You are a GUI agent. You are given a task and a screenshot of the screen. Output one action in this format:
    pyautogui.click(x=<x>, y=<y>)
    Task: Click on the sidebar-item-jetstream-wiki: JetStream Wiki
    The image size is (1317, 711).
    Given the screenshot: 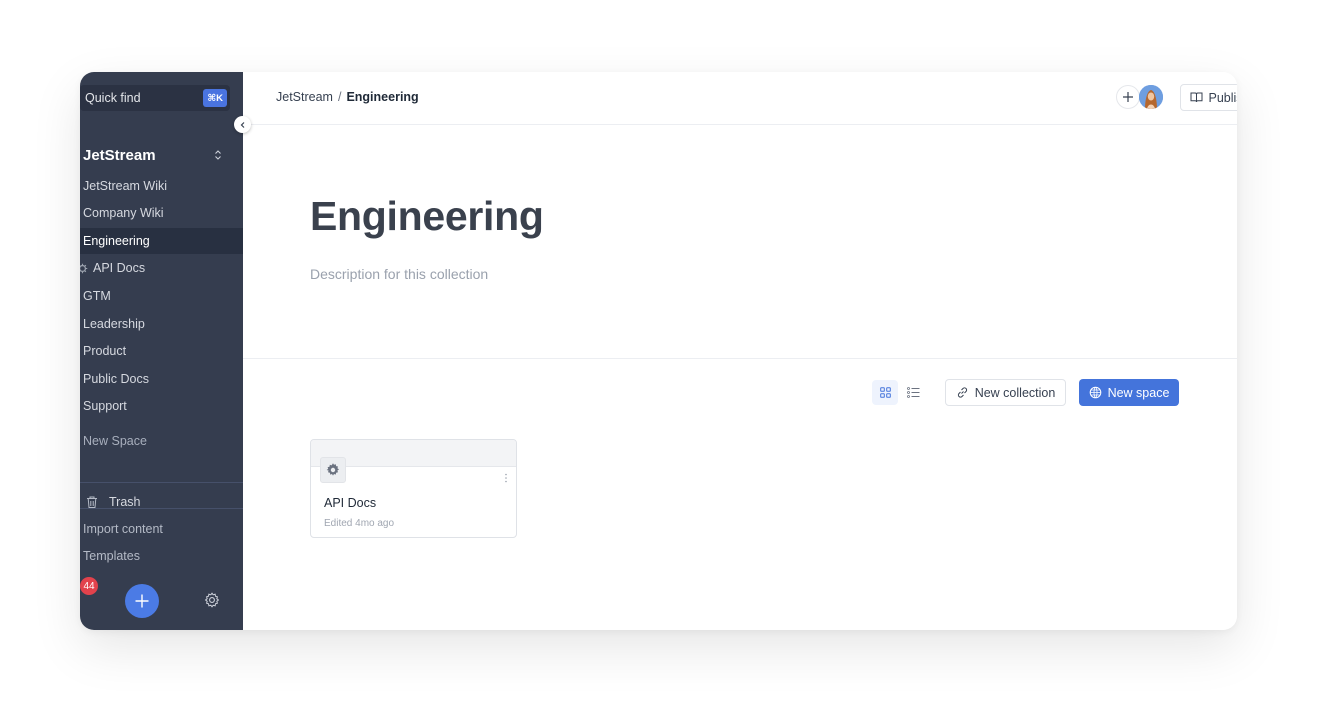 What is the action you would take?
    pyautogui.click(x=161, y=186)
    